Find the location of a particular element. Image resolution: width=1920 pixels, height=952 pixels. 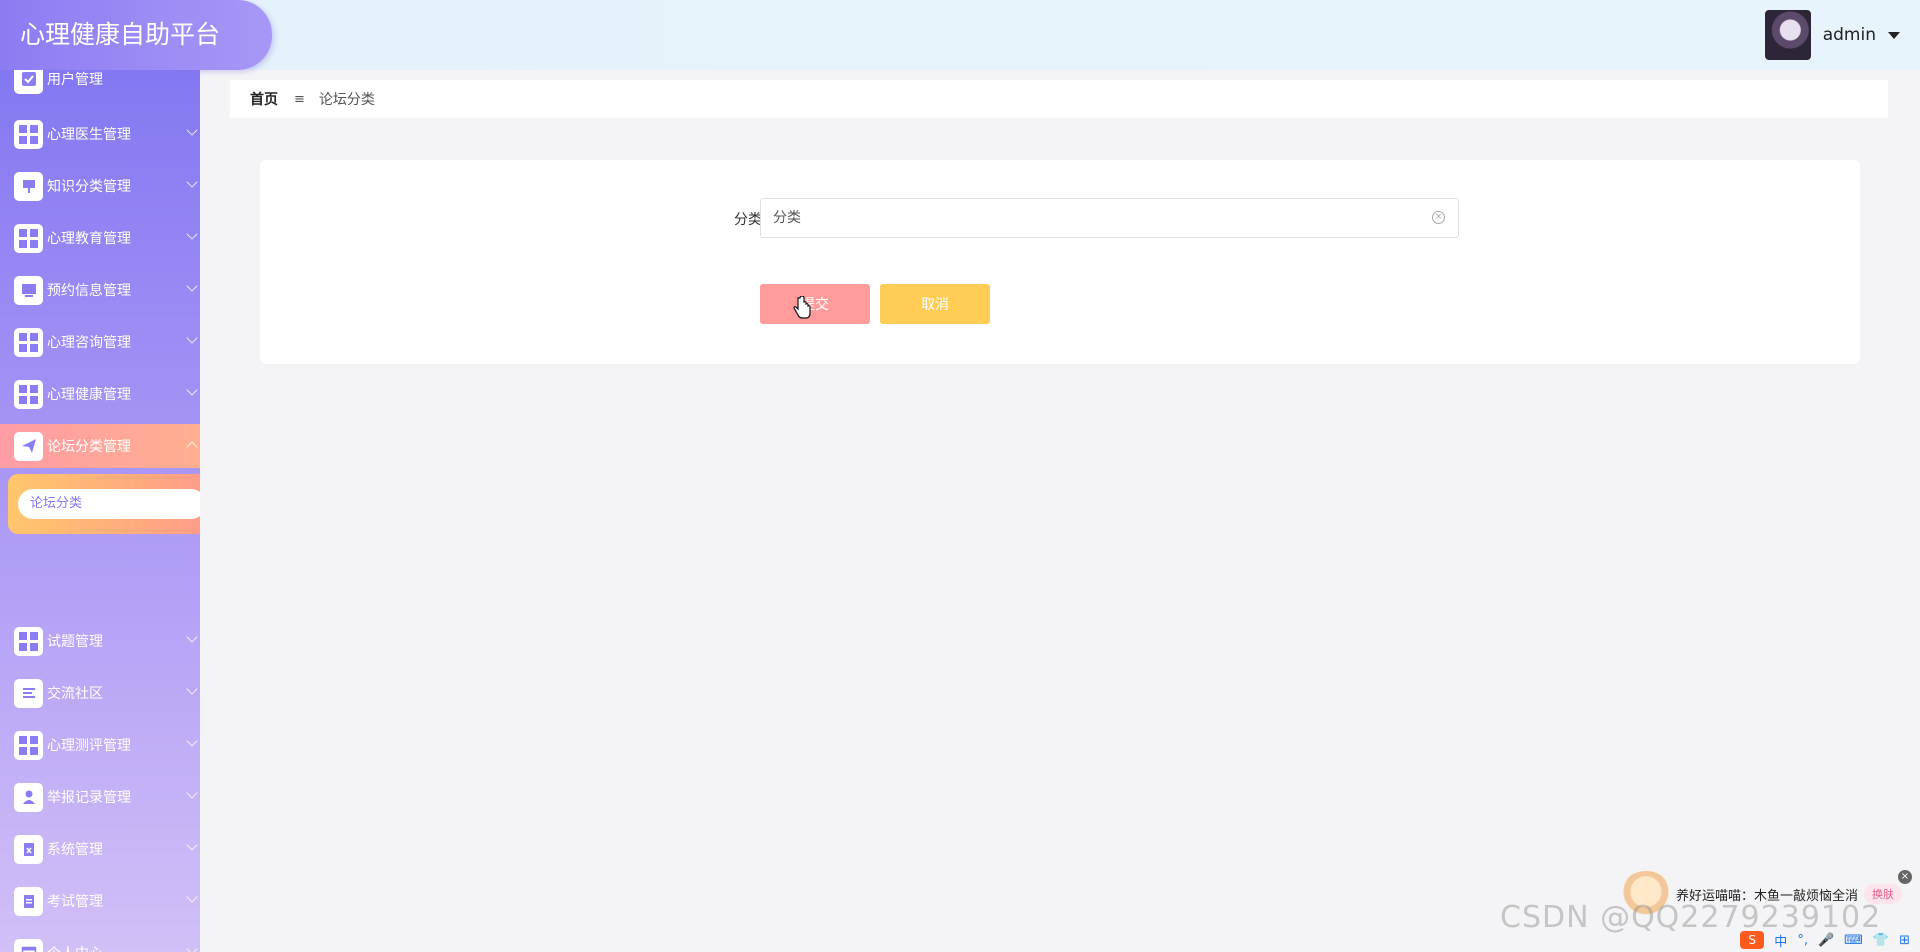

ime-toolbar: S 中 °, 🎤 ⌨ 👕 ⊞ is located at coordinates (1825, 940).